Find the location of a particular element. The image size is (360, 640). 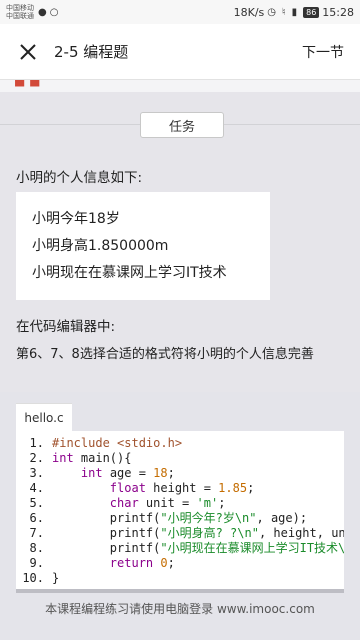

info-line: 小明今年18岁 is located at coordinates (76, 219).